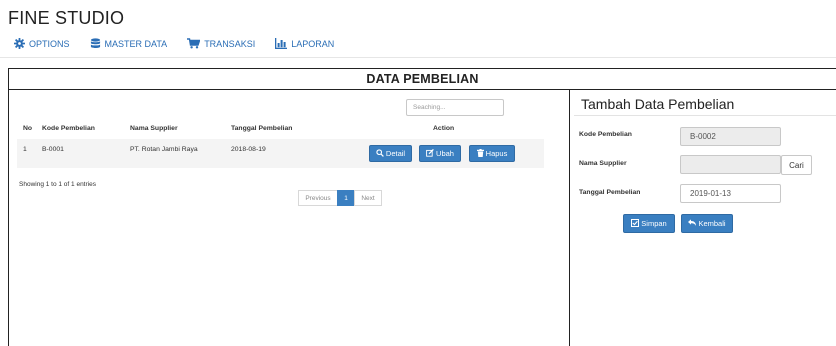 The height and width of the screenshot is (346, 836). What do you see at coordinates (712, 223) in the screenshot?
I see `kembali-button-label: Kembali` at bounding box center [712, 223].